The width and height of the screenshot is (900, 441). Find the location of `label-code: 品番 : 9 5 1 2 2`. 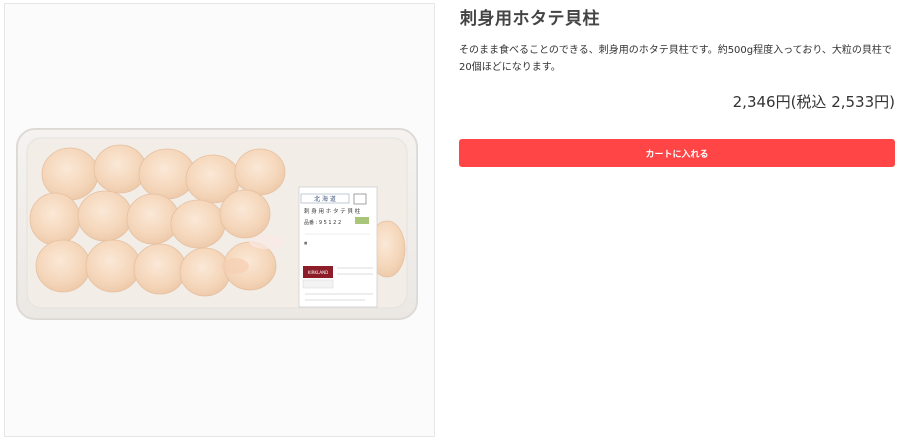

label-code: 品番 : 9 5 1 2 2 is located at coordinates (322, 222).